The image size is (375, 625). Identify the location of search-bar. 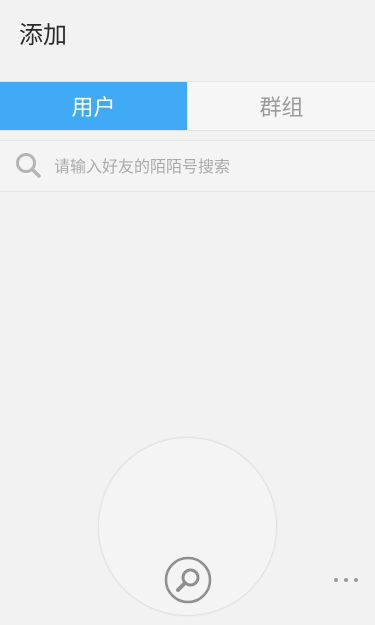
(187, 166).